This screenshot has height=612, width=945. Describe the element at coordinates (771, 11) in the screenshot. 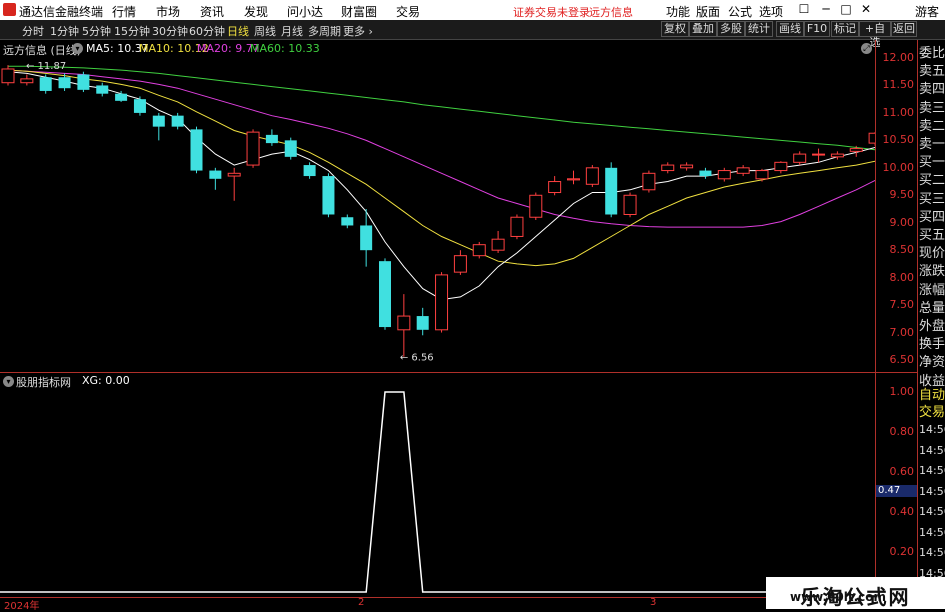

I see `menu-xuanxiang: 选项` at that location.